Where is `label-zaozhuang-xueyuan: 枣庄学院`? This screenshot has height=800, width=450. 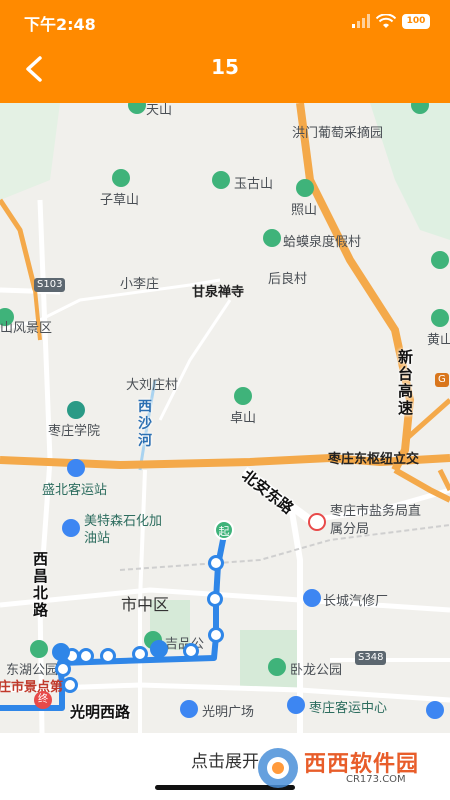 label-zaozhuang-xueyuan: 枣庄学院 is located at coordinates (74, 431).